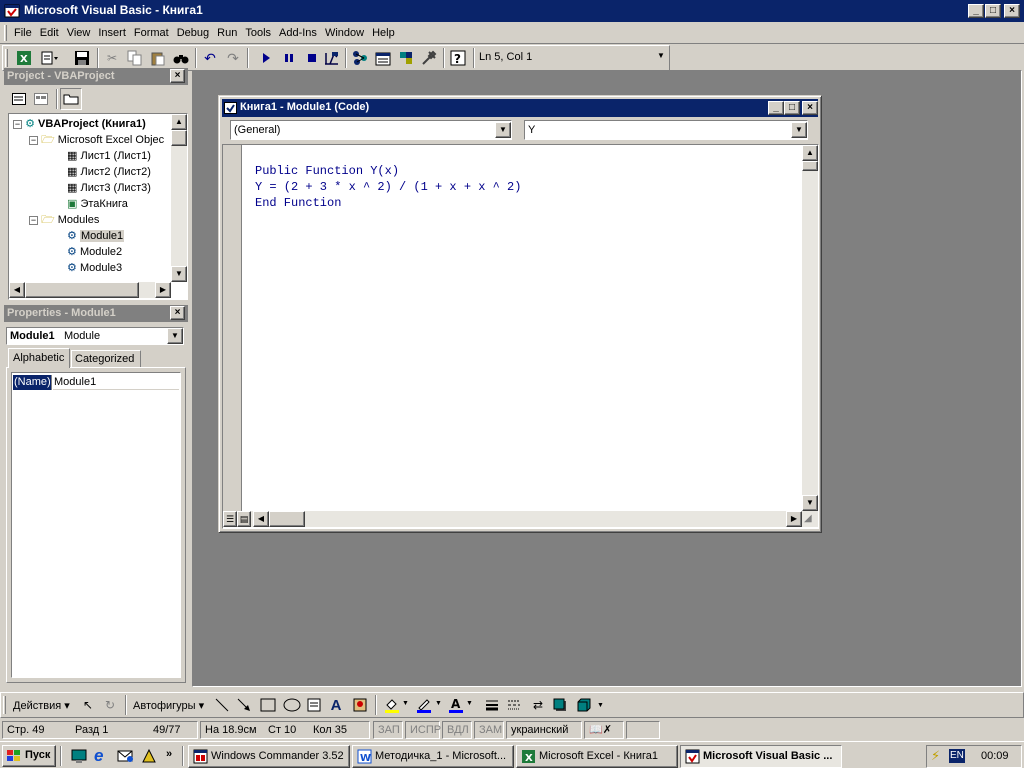 This screenshot has width=1024, height=768. What do you see at coordinates (88, 705) in the screenshot?
I see `select-objects-icon: ↖` at bounding box center [88, 705].